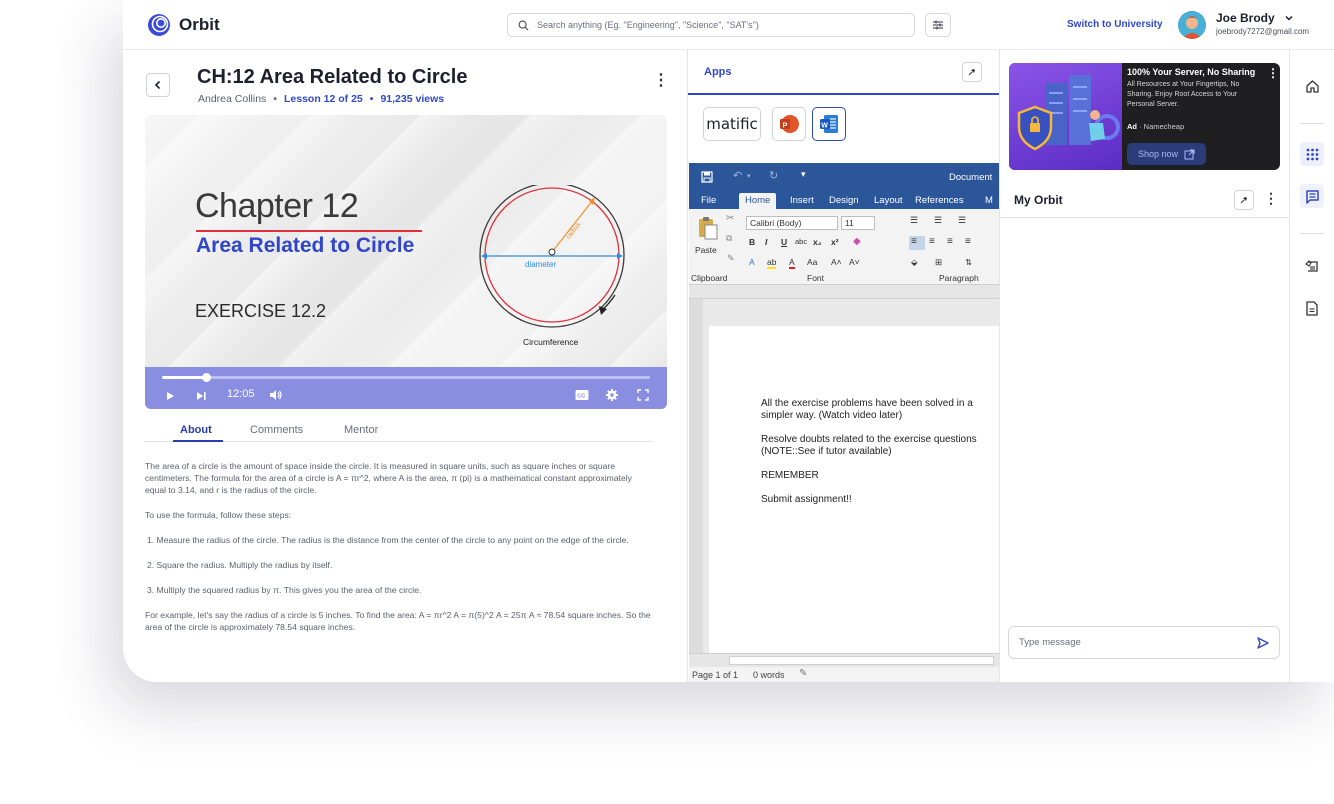 The image size is (1334, 804). I want to click on menu-layout: Layout, so click(888, 200).